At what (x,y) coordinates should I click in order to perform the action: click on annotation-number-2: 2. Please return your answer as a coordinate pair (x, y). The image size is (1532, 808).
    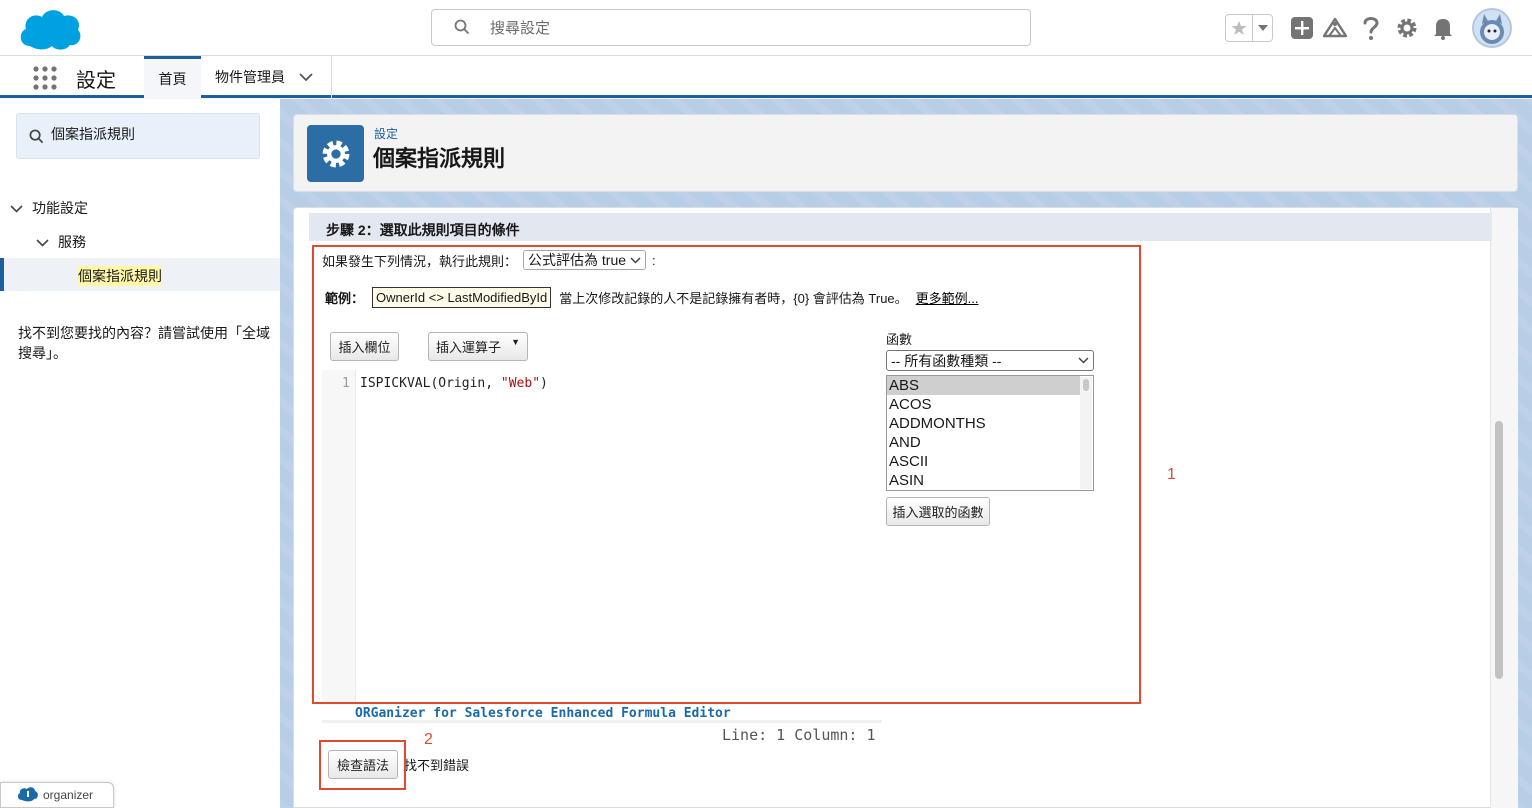
    Looking at the image, I should click on (428, 739).